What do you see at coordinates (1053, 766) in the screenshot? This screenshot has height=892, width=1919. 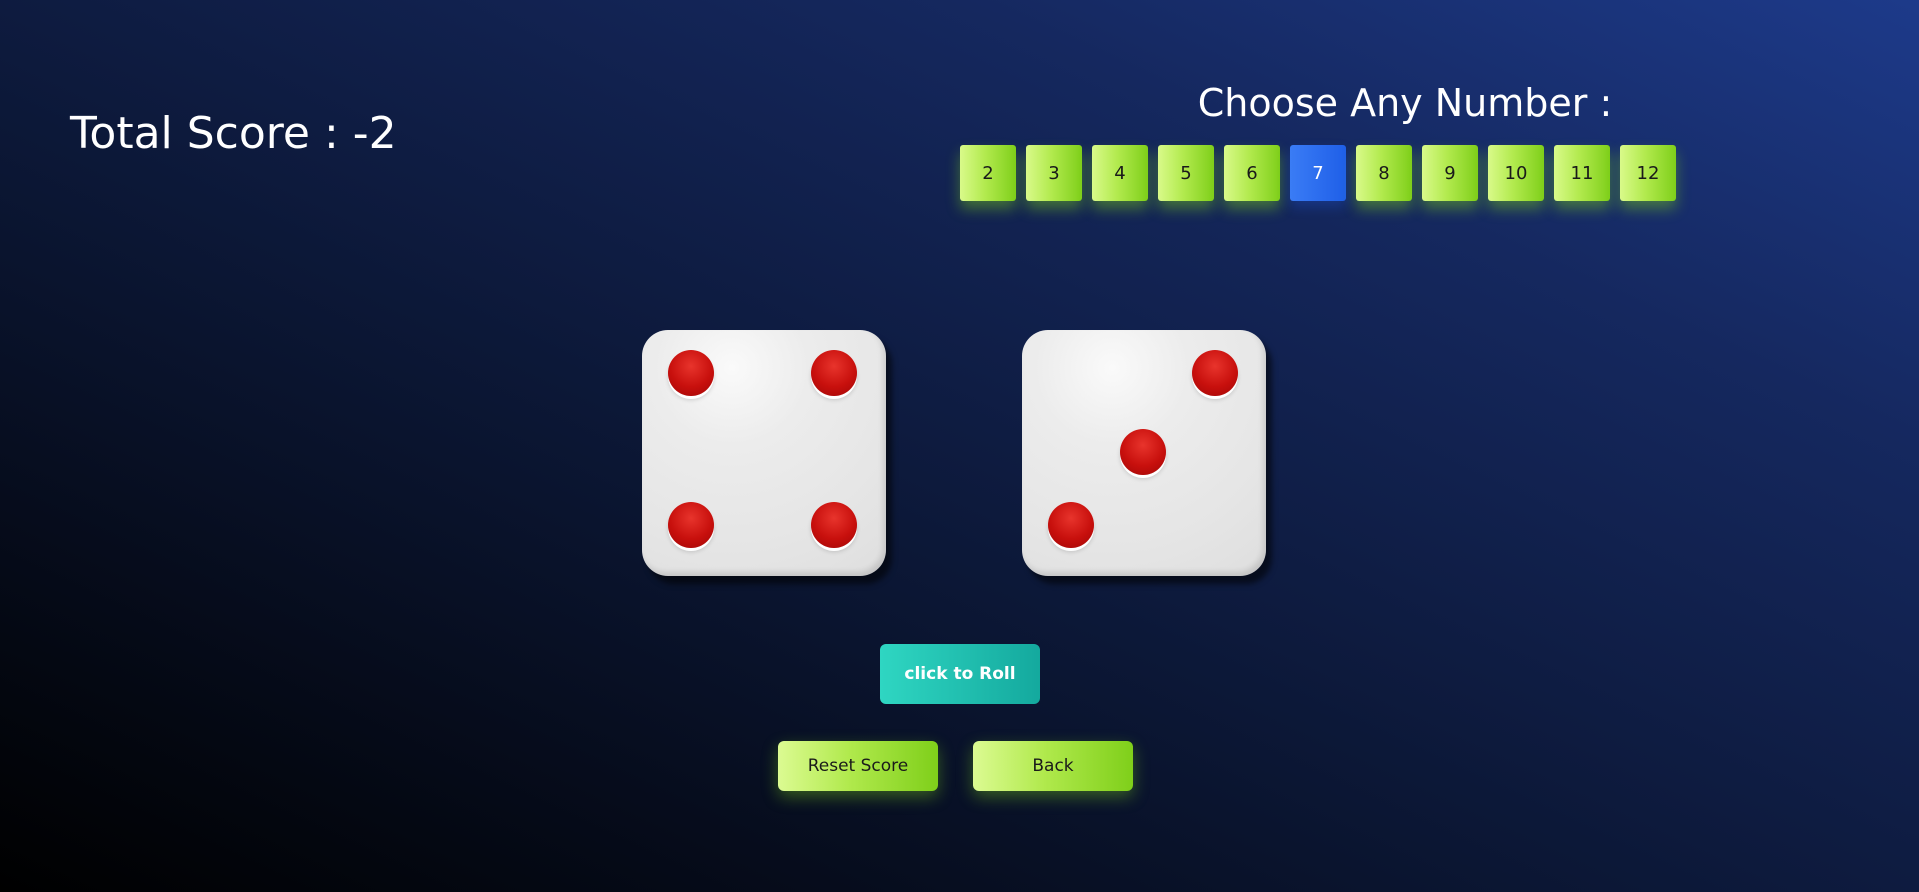 I see `back-button: Back` at bounding box center [1053, 766].